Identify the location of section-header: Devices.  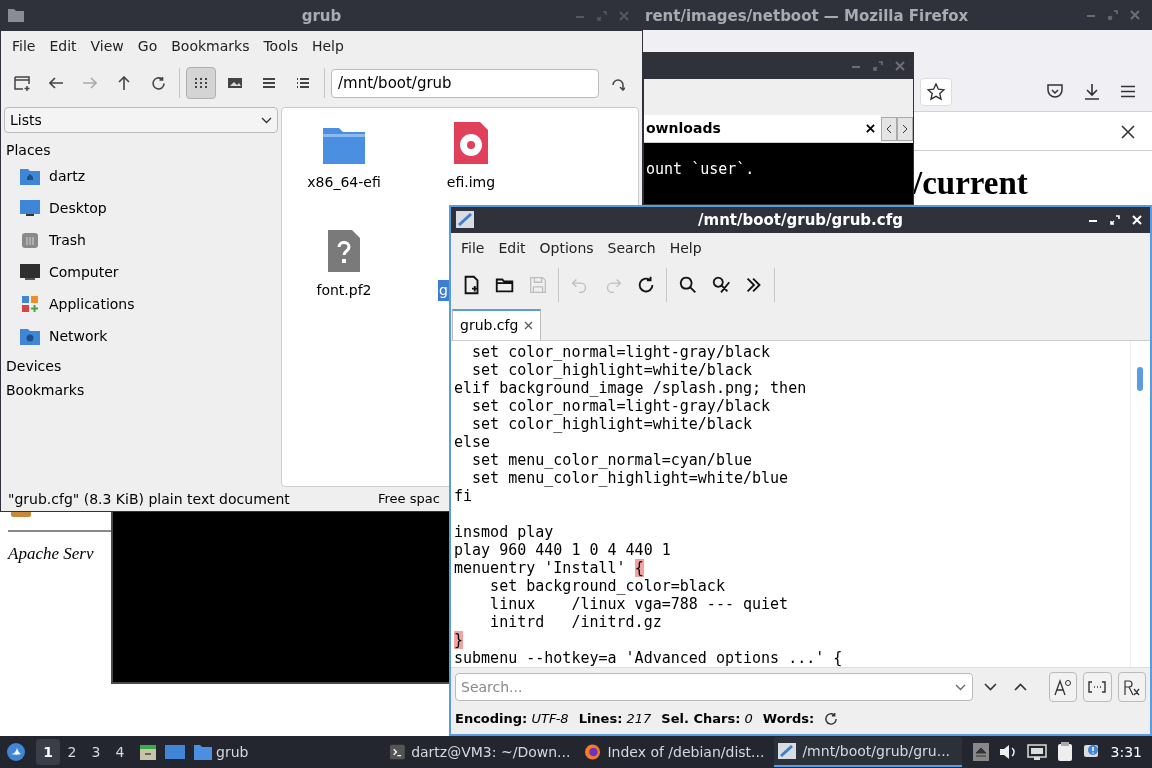
(141, 366).